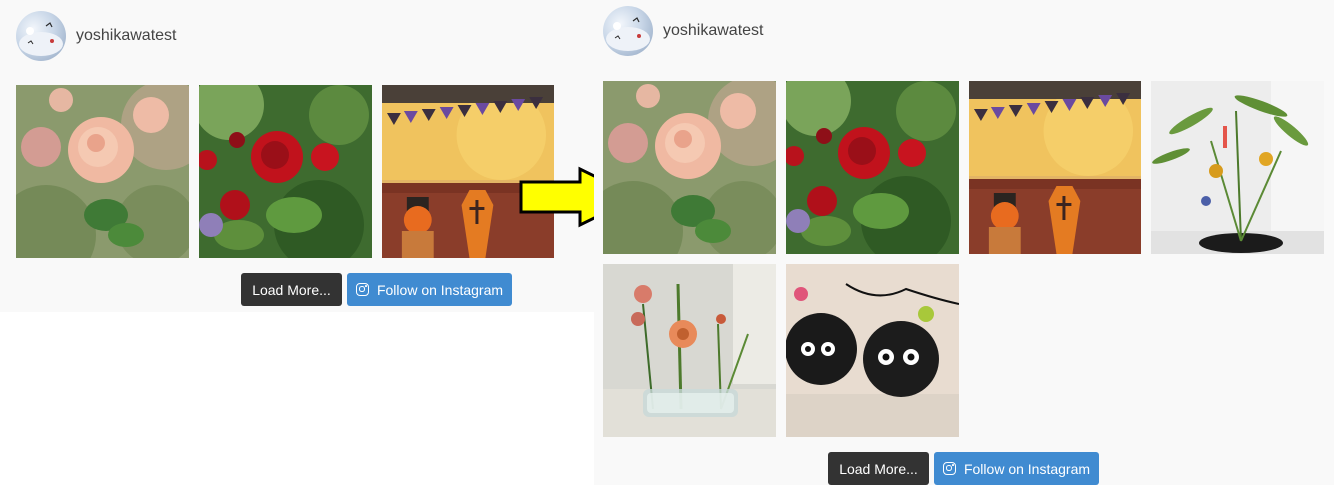  What do you see at coordinates (1055, 167) in the screenshot?
I see `halloween-photo` at bounding box center [1055, 167].